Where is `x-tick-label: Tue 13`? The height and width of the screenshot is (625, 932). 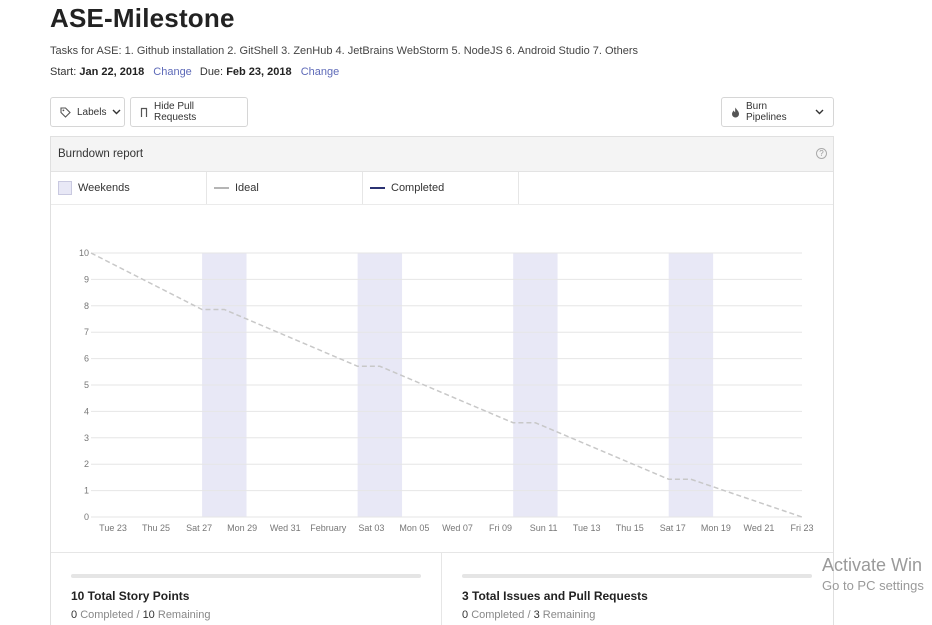
x-tick-label: Tue 13 is located at coordinates (587, 528).